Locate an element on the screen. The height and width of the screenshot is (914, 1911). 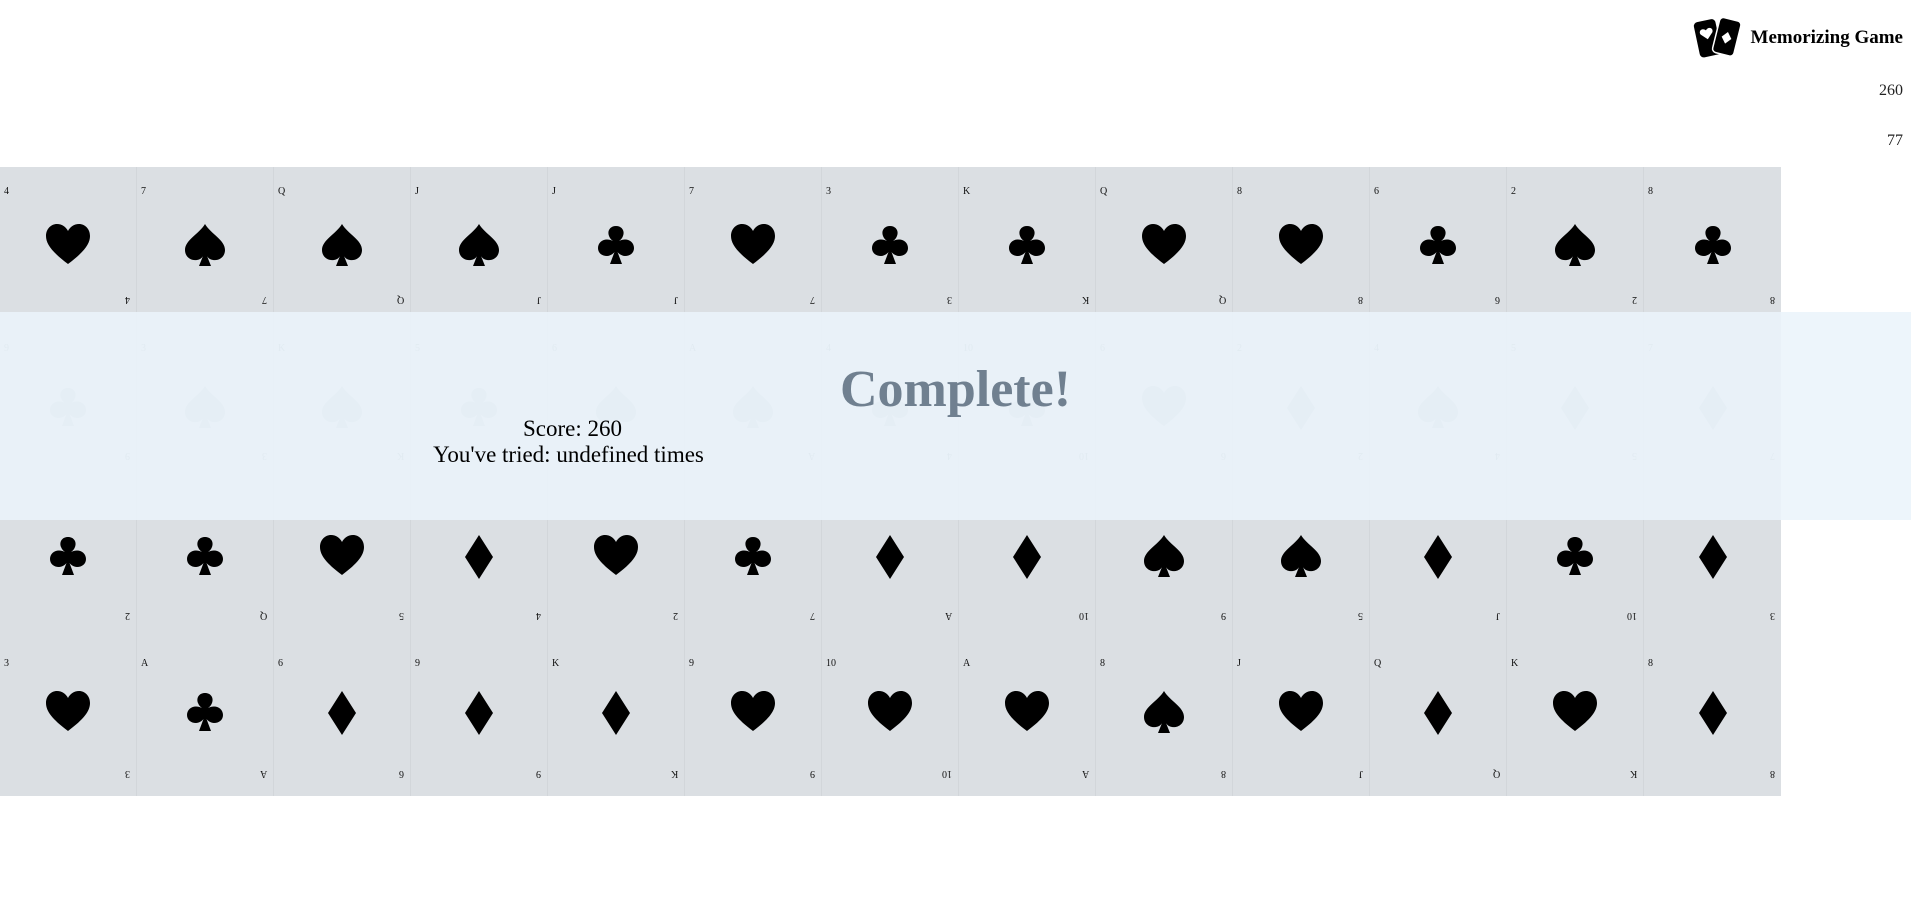
card-rank-bottom: 7 is located at coordinates (812, 615).